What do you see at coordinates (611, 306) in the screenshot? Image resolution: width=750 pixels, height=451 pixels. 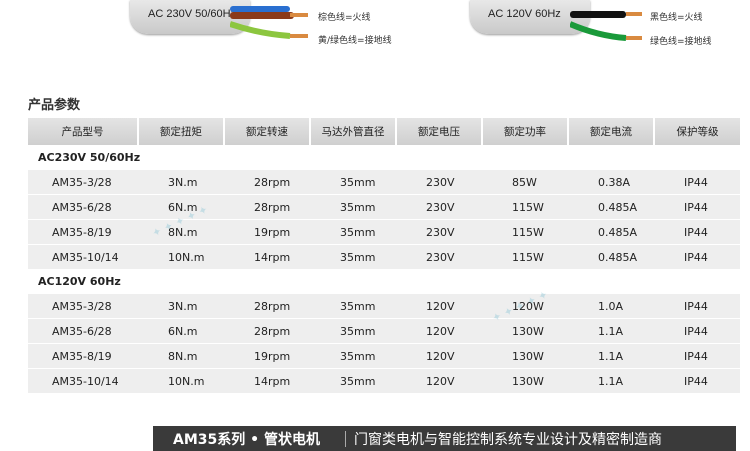 I see `table-cell: 1.0A` at bounding box center [611, 306].